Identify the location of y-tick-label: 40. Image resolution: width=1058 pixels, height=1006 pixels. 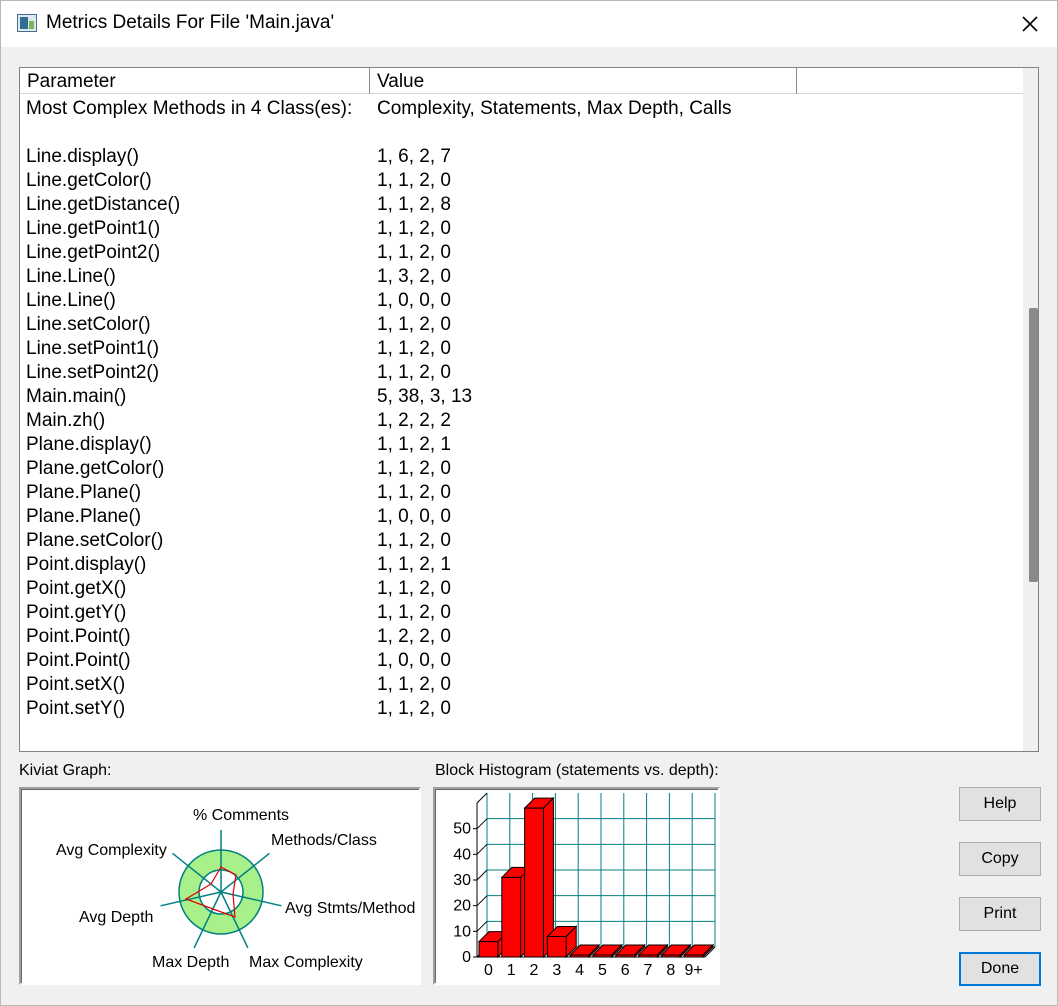
(462, 854).